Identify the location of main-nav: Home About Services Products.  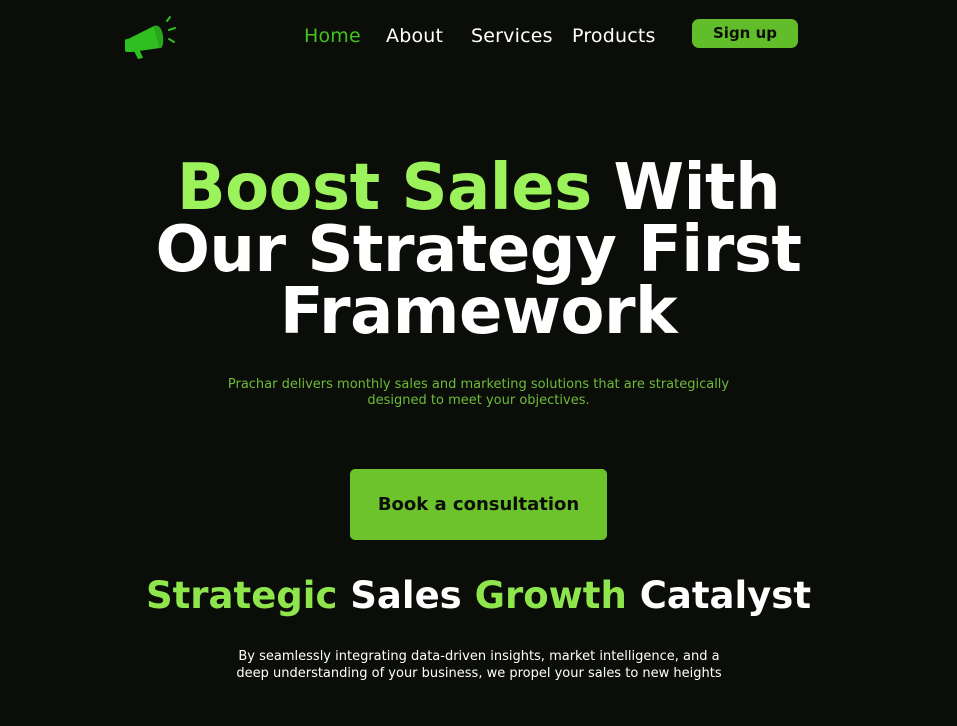
(478, 36).